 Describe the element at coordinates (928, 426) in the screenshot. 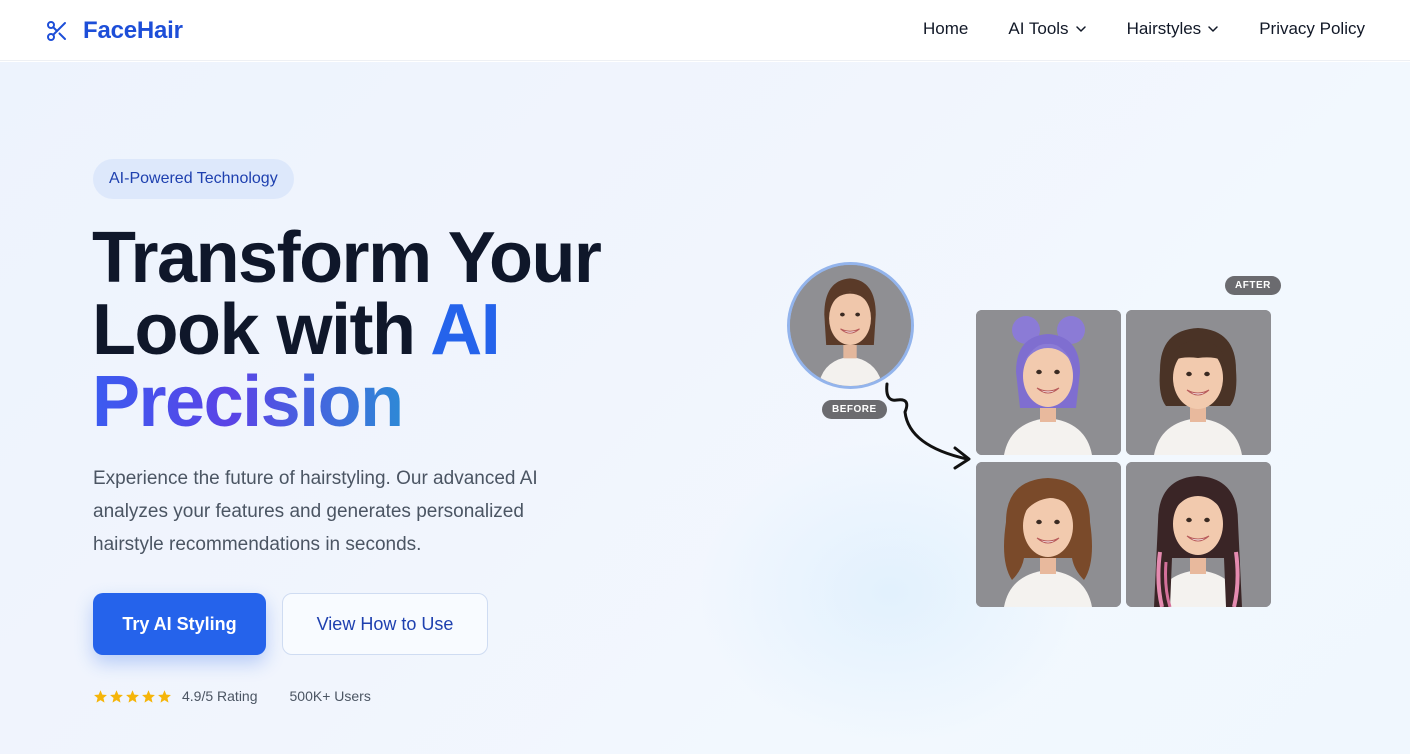

I see `curved-arrow-icon` at that location.